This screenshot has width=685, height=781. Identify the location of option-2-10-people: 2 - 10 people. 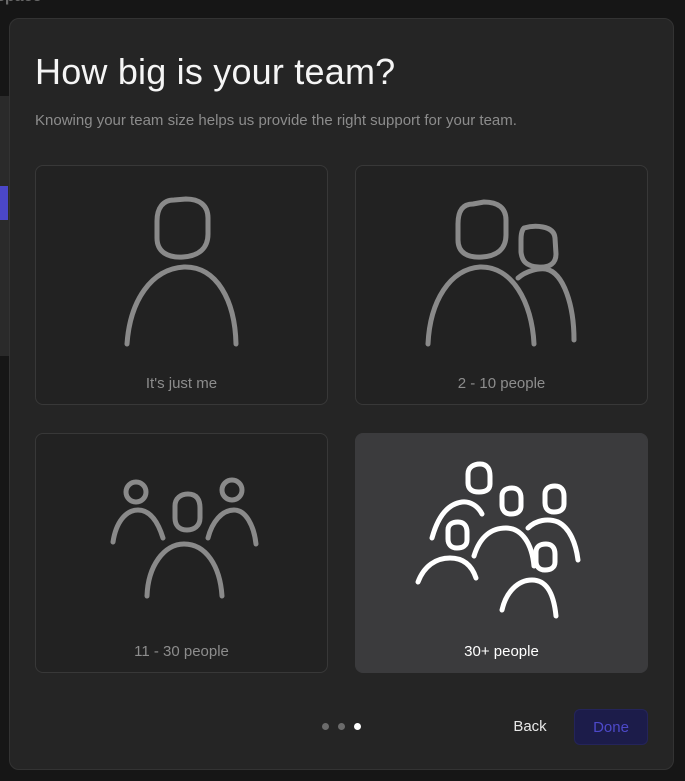
(501, 285).